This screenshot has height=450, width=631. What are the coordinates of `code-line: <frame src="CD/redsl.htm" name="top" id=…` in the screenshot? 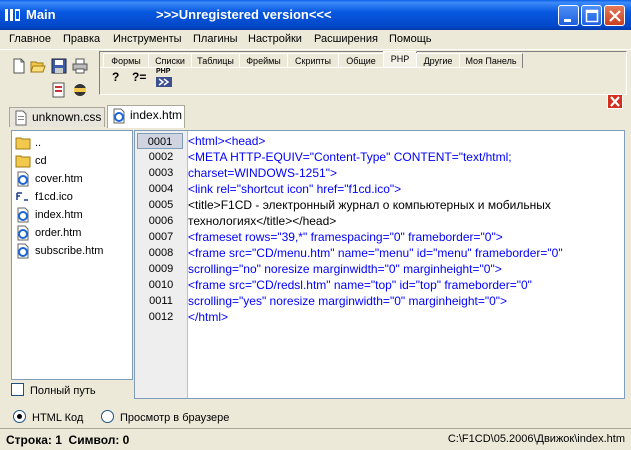 It's located at (360, 285).